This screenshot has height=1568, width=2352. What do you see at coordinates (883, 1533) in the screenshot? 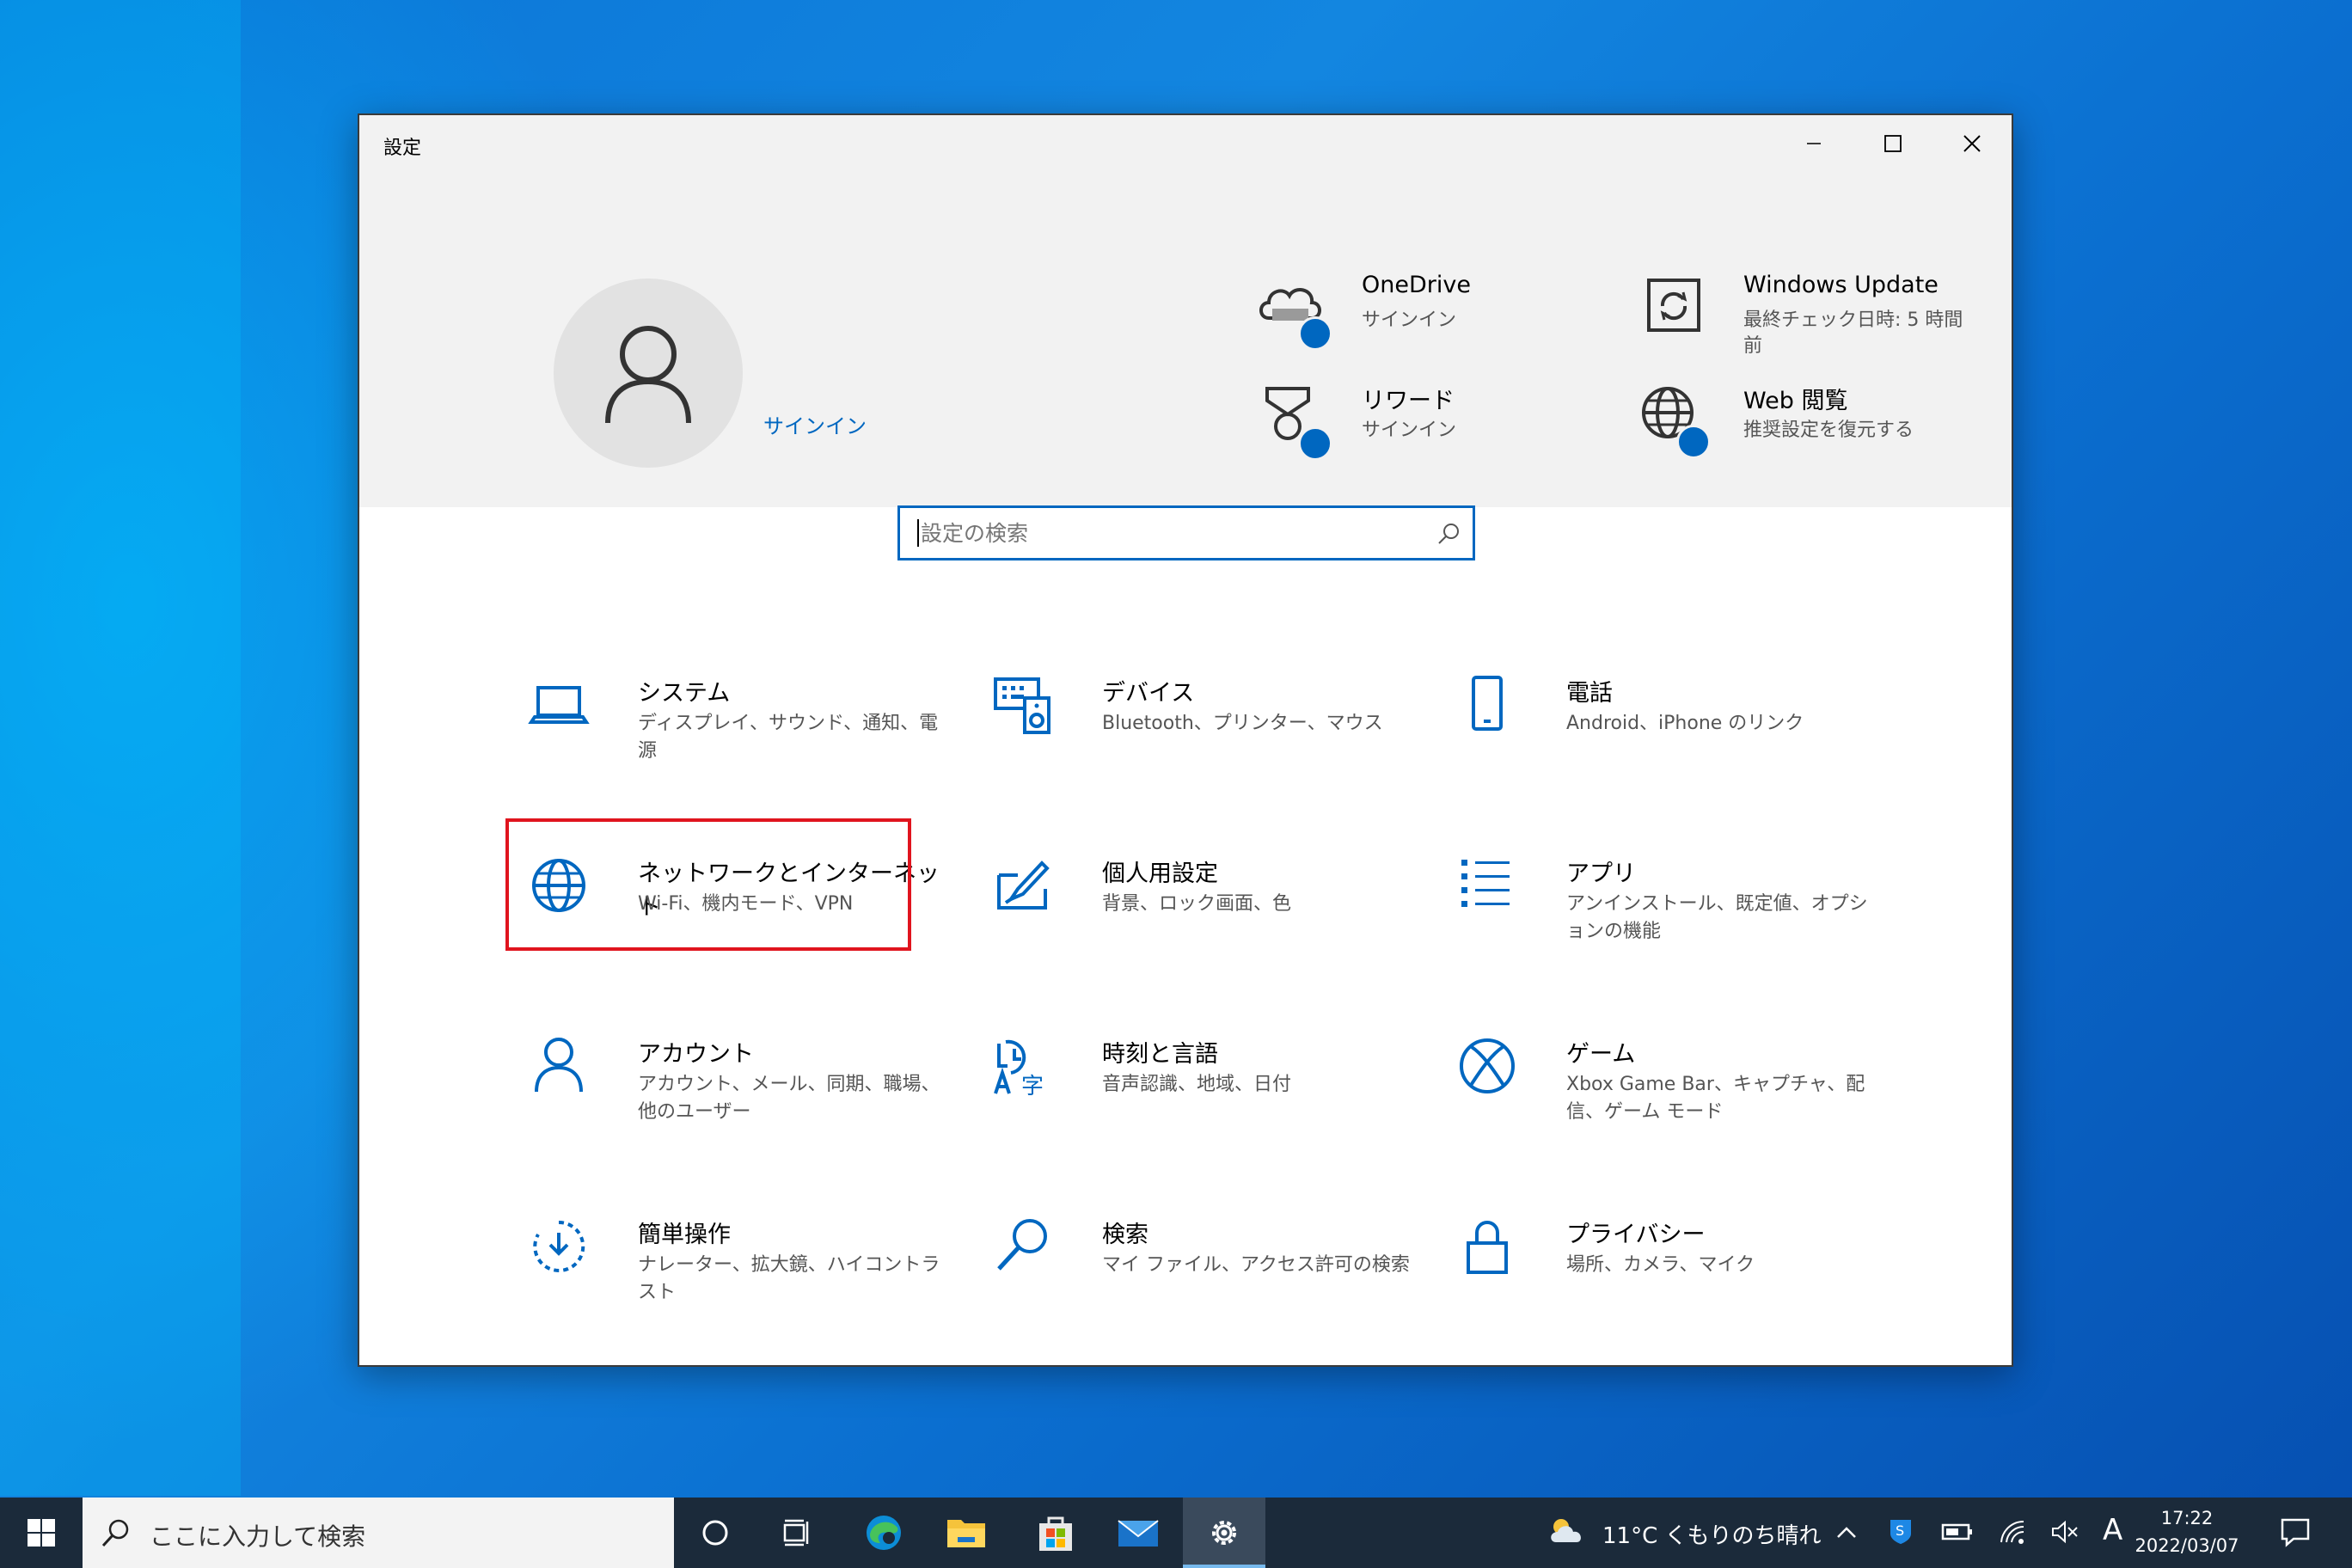
I see `taskbar-edge` at bounding box center [883, 1533].